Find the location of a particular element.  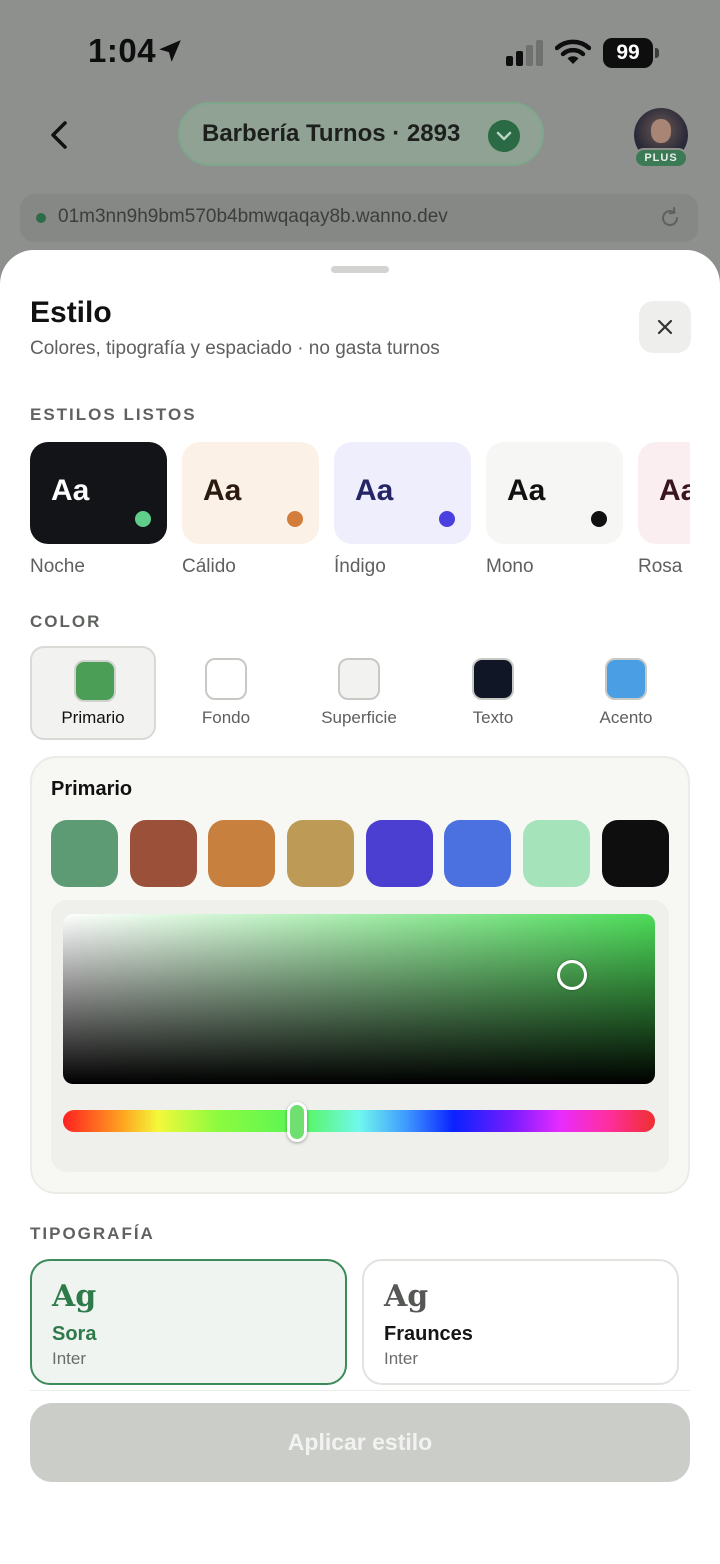

status-time: 1:04 is located at coordinates (122, 50).